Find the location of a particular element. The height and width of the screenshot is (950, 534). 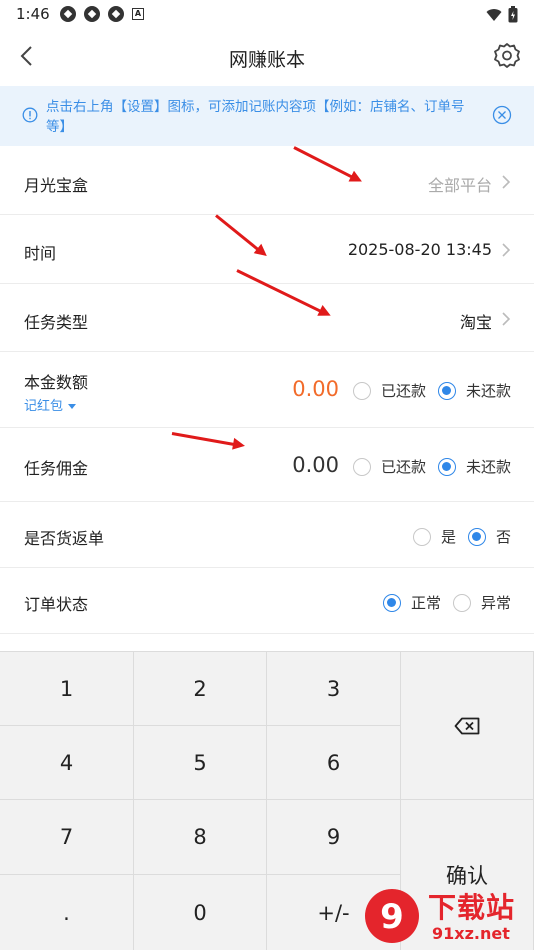

caret-down-icon is located at coordinates (72, 406).